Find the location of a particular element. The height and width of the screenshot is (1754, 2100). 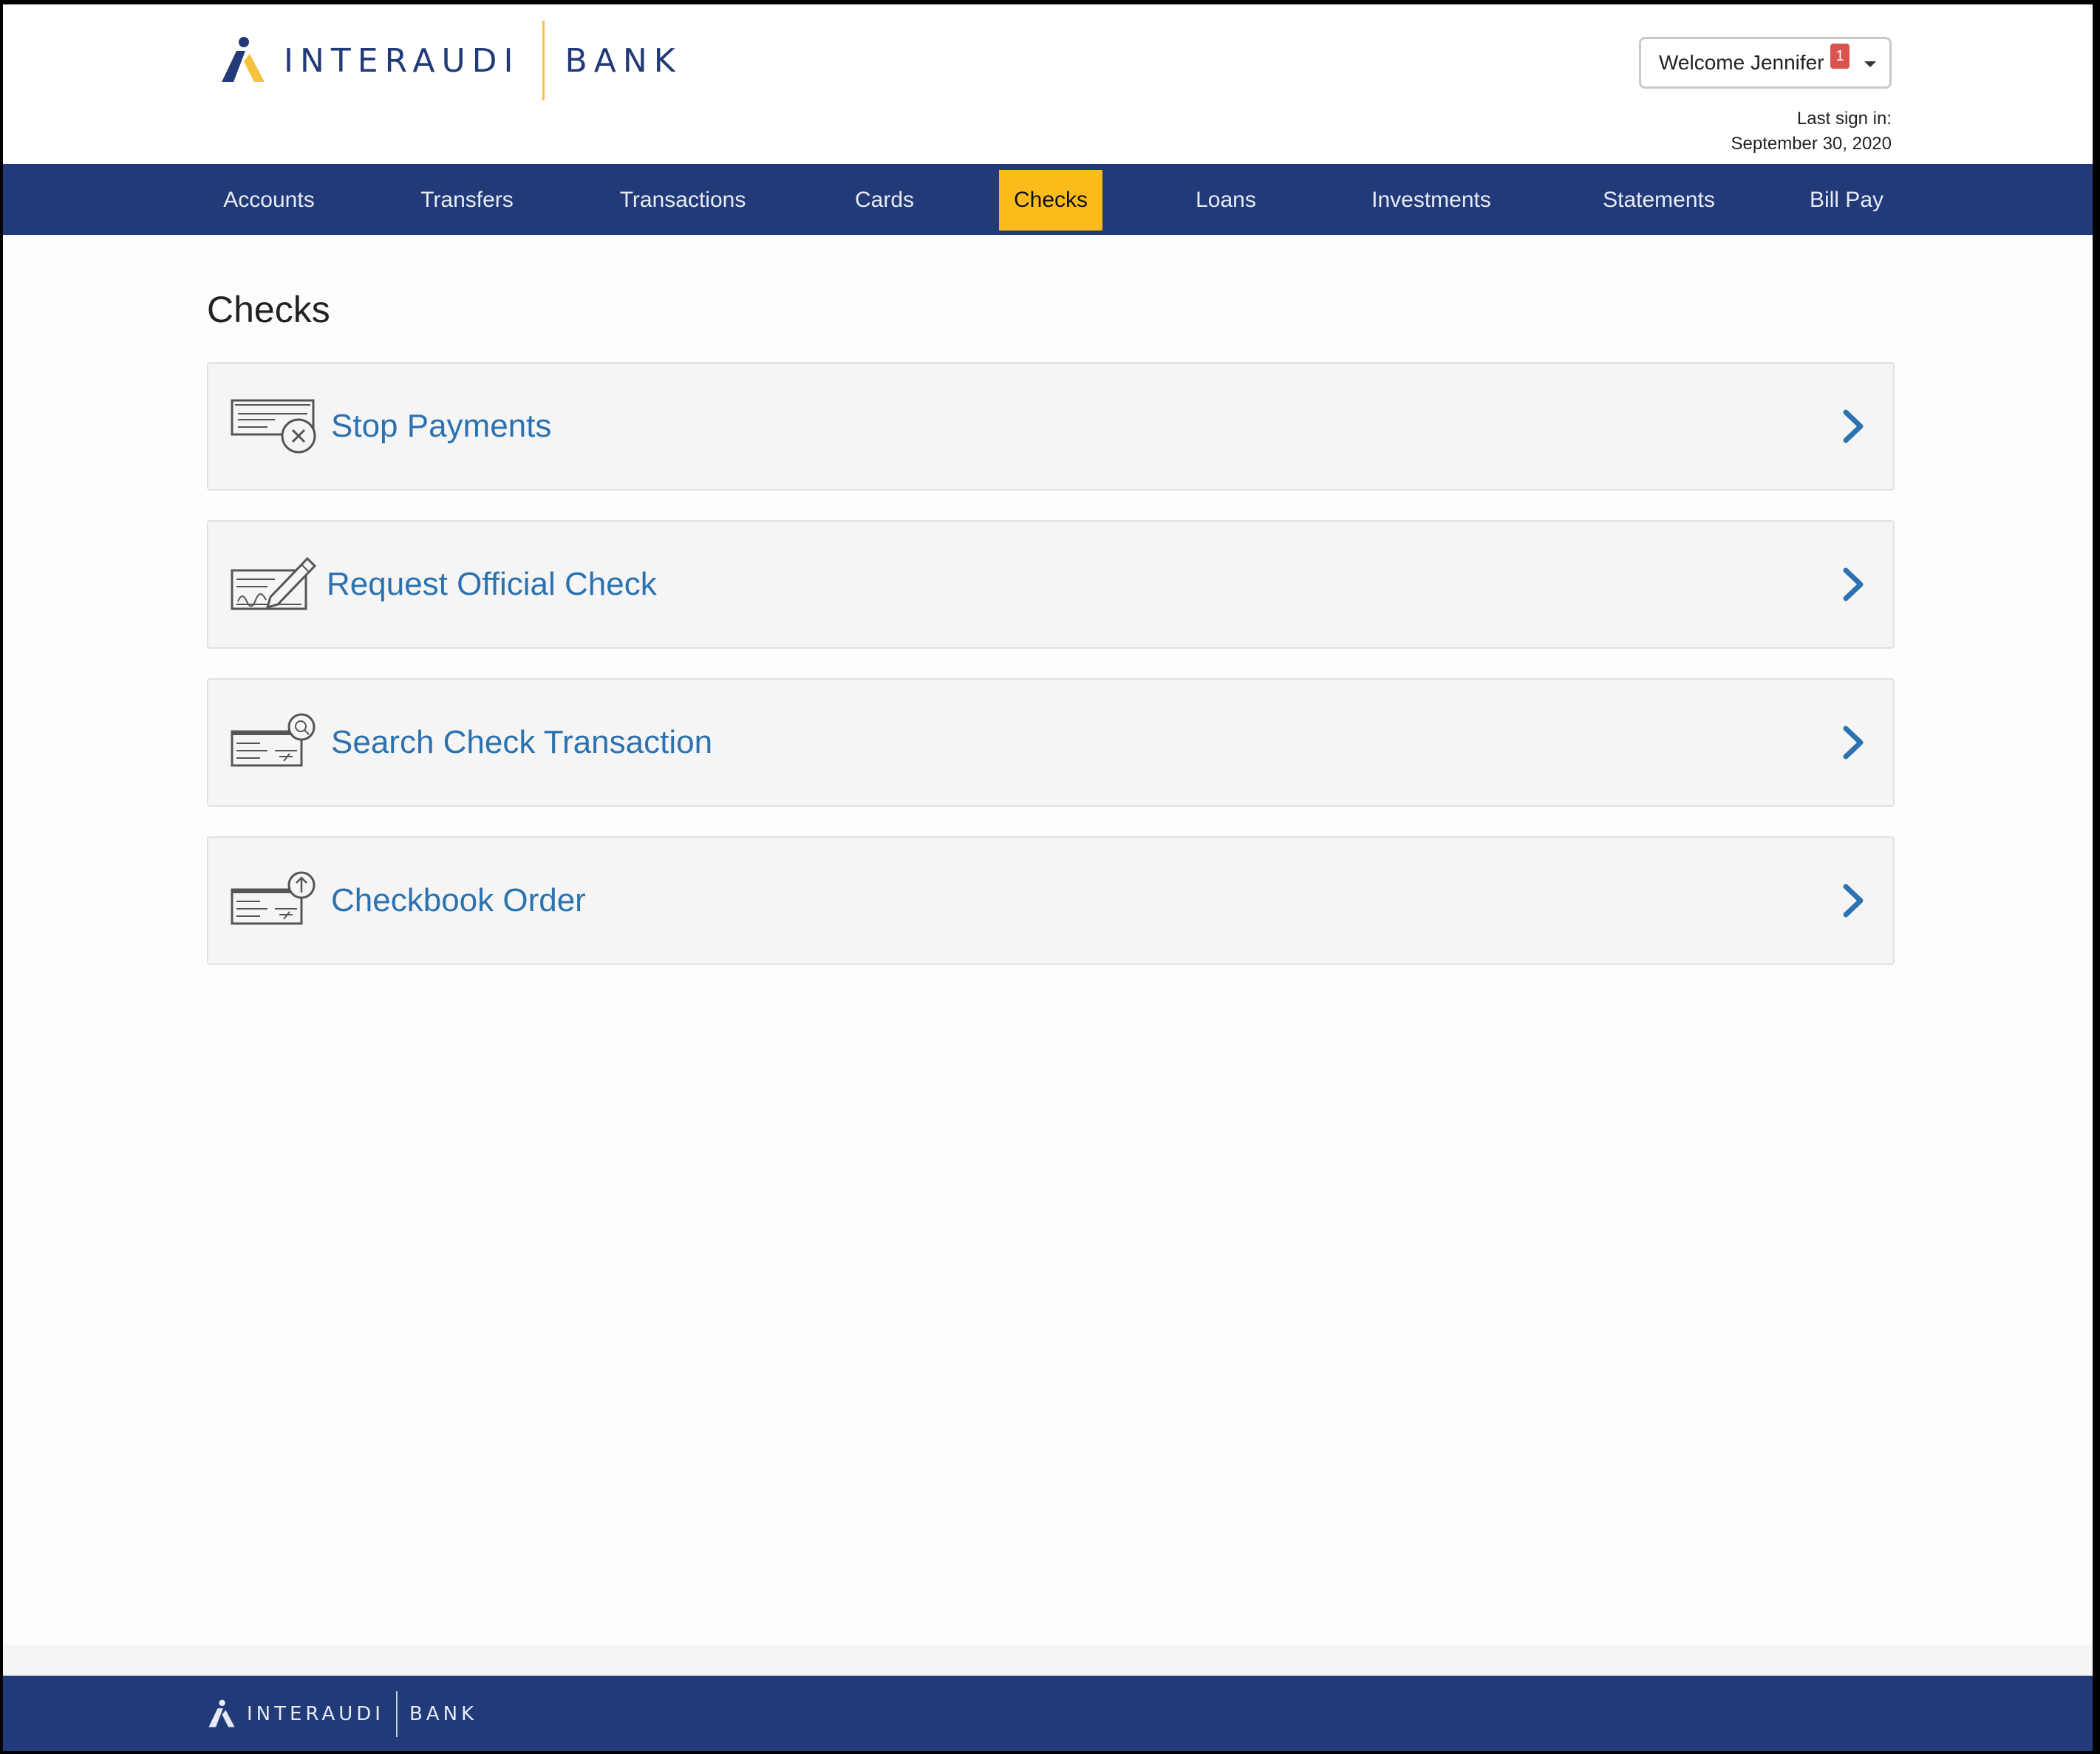

checkbook-order-icon is located at coordinates (273, 898).